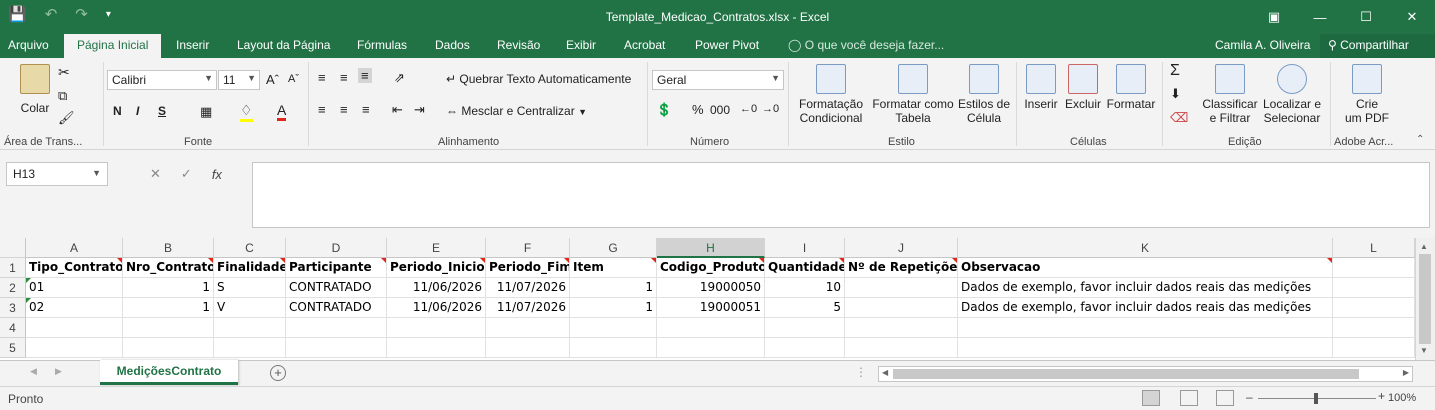 The image size is (1435, 410). I want to click on confirm-icon: ✓, so click(186, 174).